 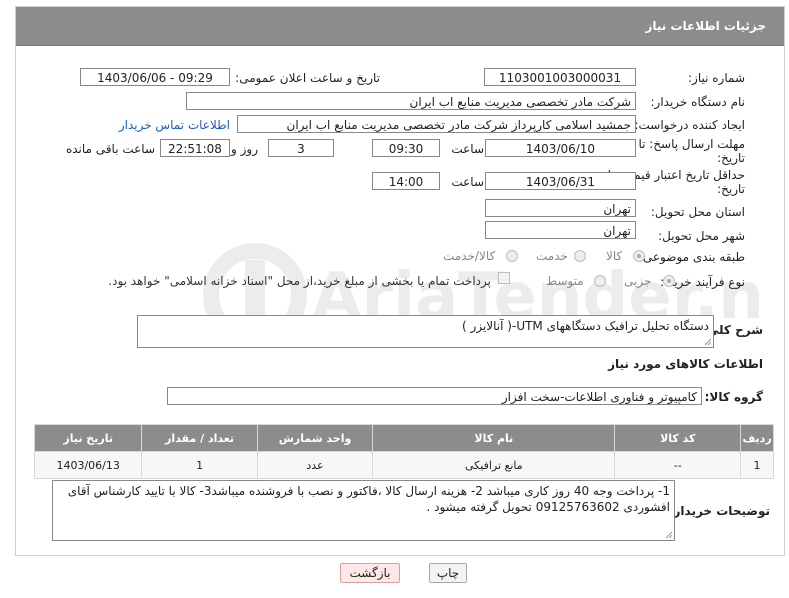 I want to click on deadline-time-field: 09:30, so click(x=406, y=148).